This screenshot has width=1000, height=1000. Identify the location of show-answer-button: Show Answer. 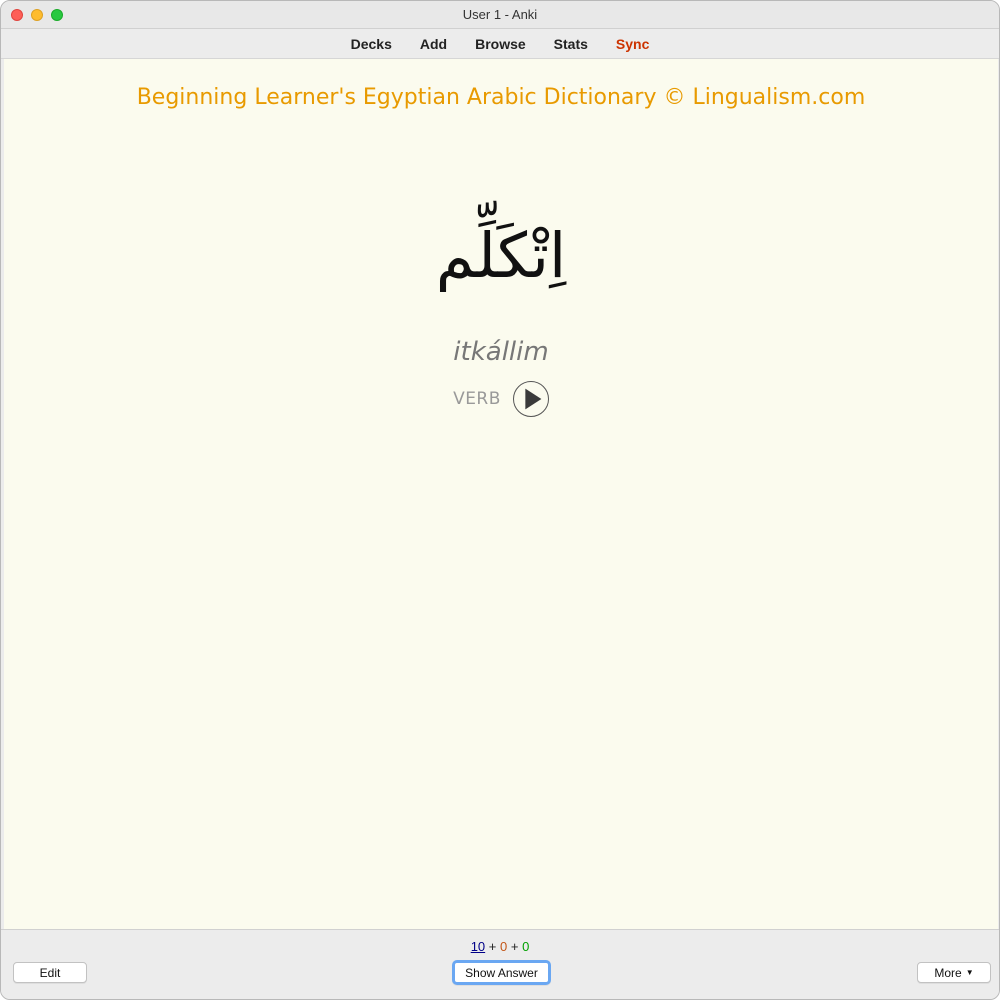
(501, 972).